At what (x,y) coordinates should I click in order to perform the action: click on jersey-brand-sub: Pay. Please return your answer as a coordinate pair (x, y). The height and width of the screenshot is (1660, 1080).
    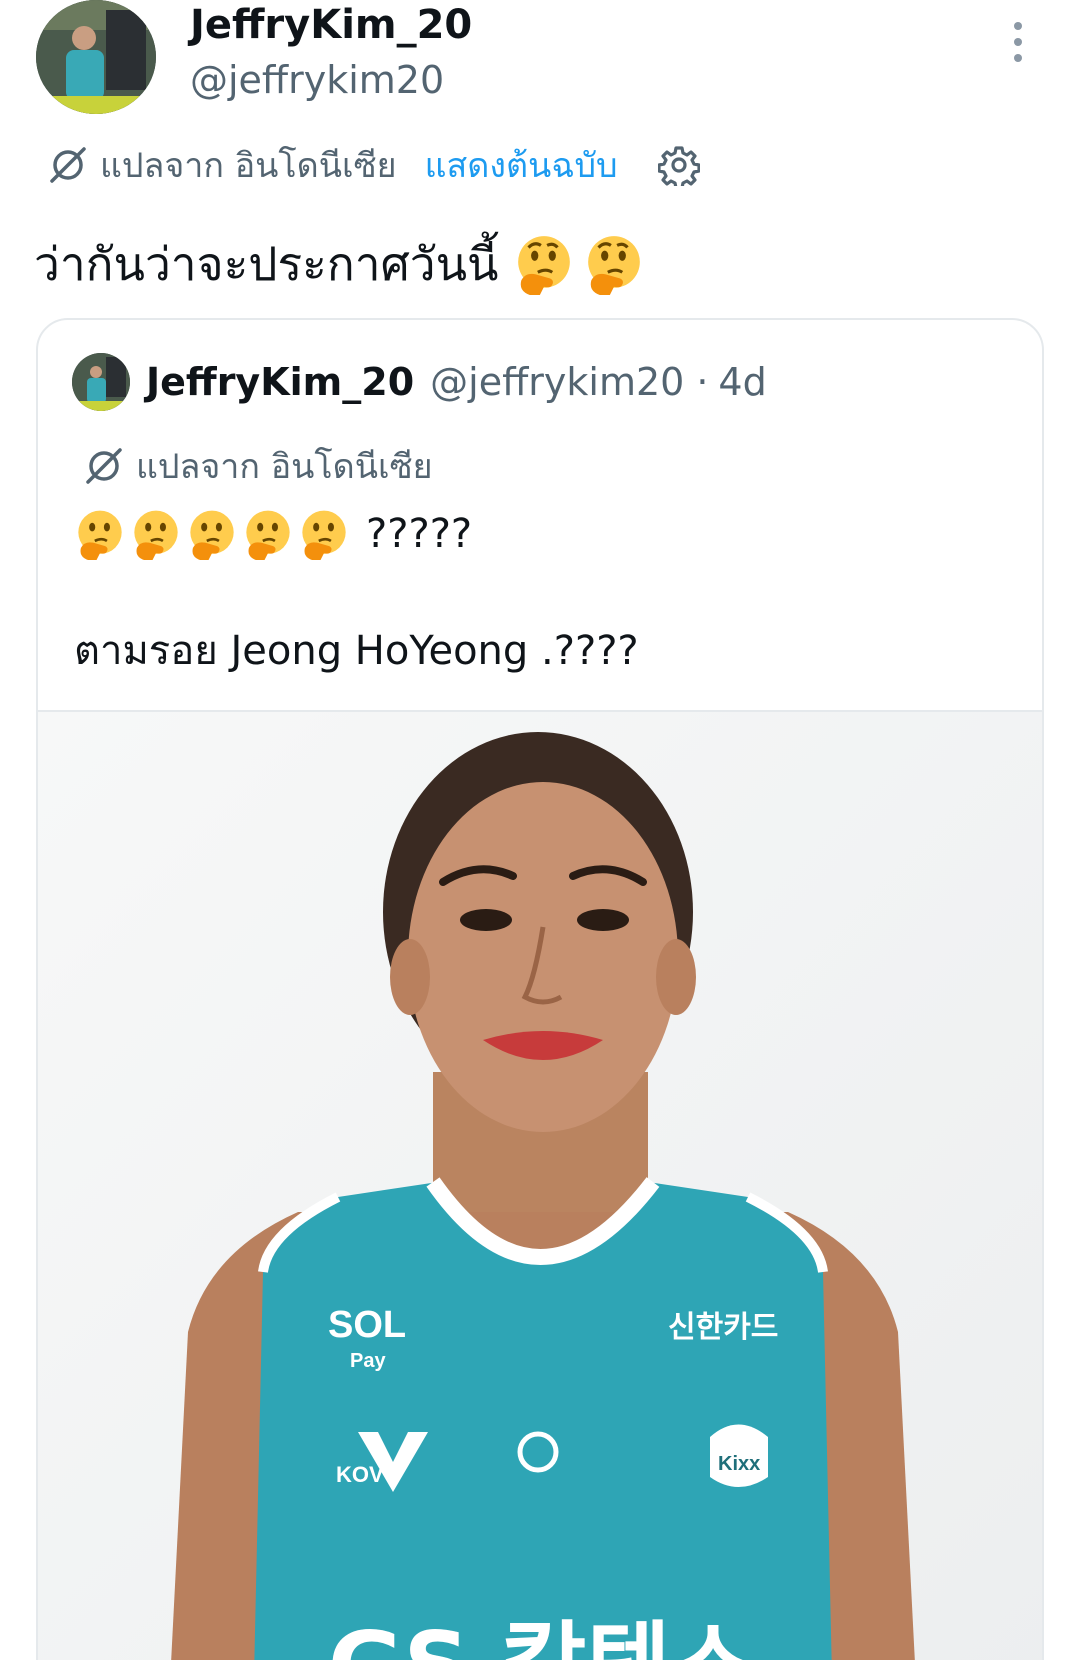
    Looking at the image, I should click on (368, 1361).